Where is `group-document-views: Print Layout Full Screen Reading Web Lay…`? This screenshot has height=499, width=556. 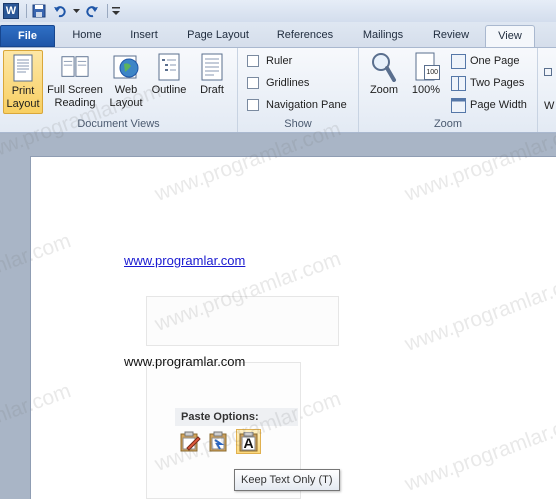
group-document-views: Print Layout Full Screen Reading Web Lay… is located at coordinates (119, 90).